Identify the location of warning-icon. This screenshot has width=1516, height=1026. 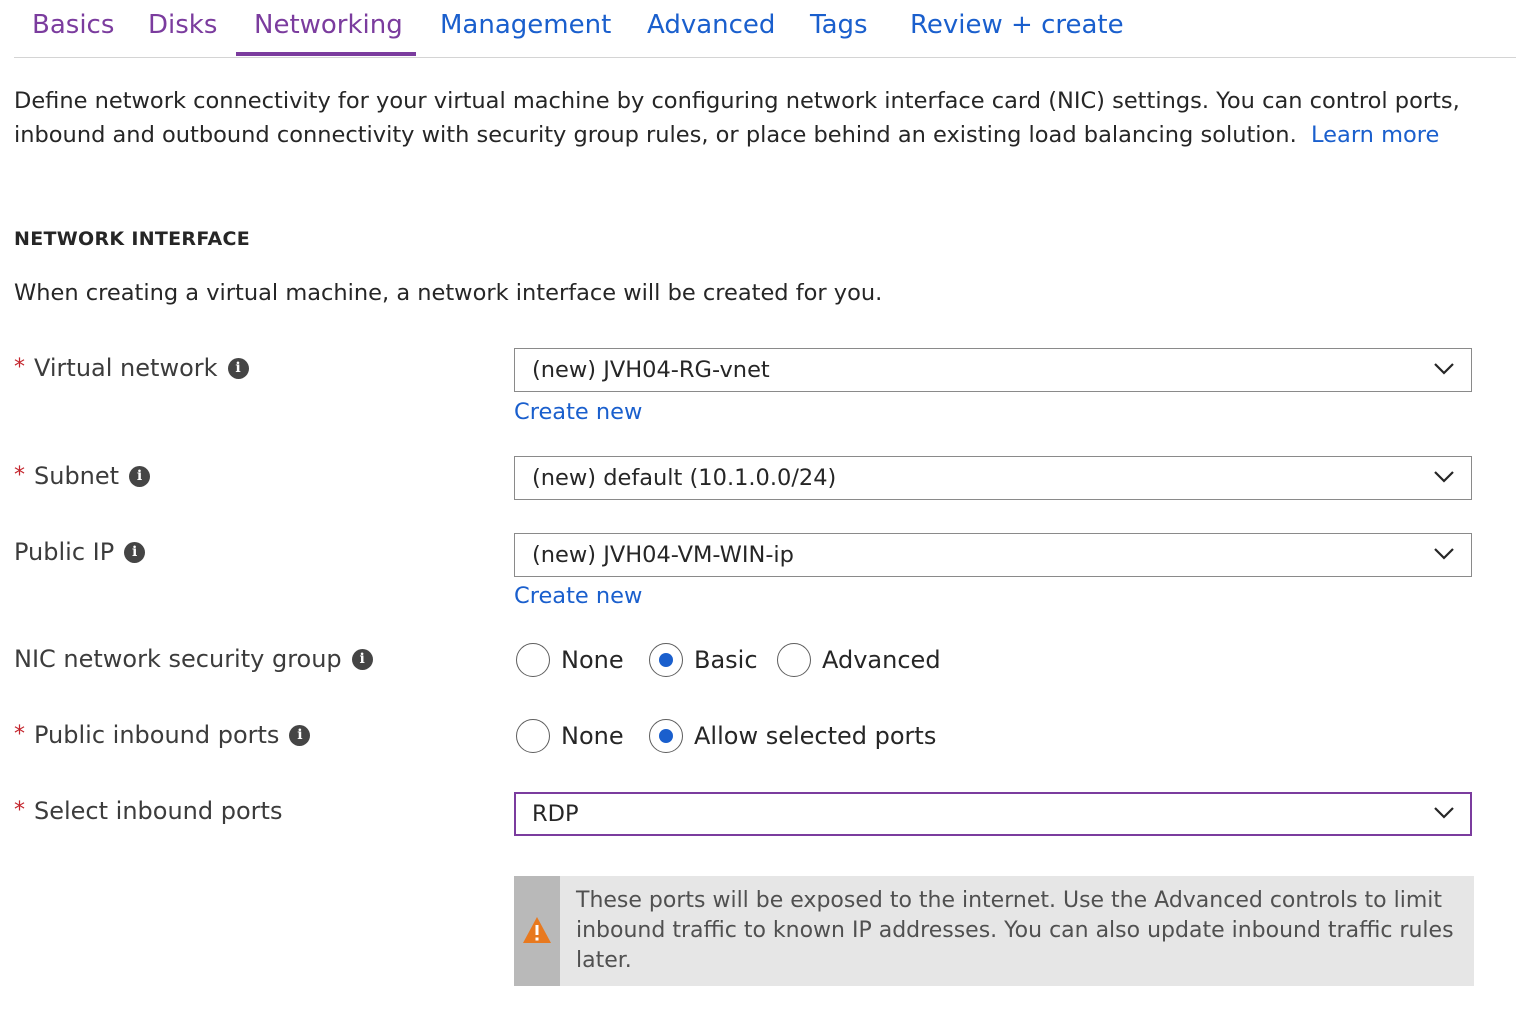
(537, 930).